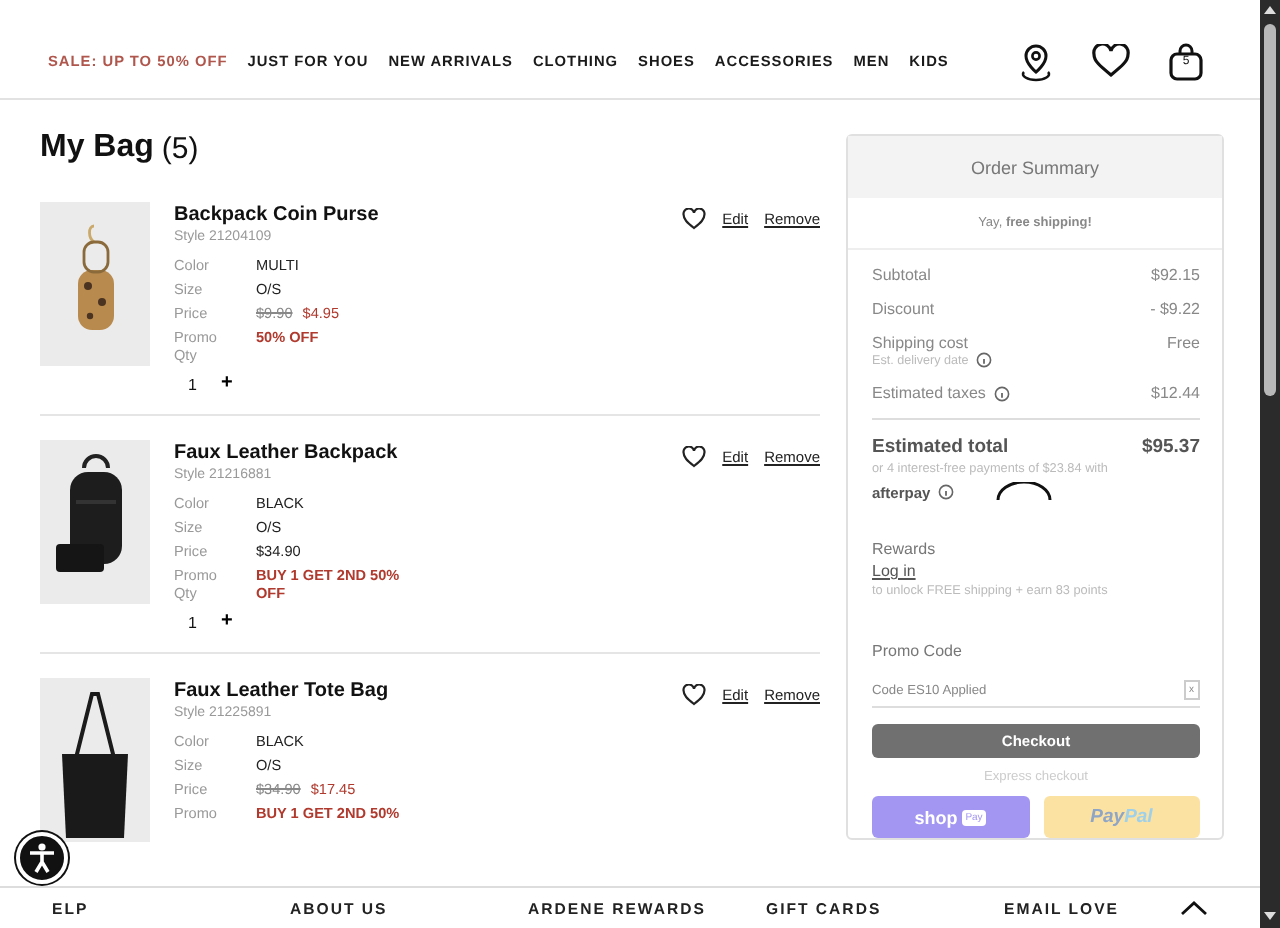 This screenshot has width=1280, height=928. Describe the element at coordinates (428, 215) in the screenshot. I see `product-name: Backpack Coin Purse` at that location.